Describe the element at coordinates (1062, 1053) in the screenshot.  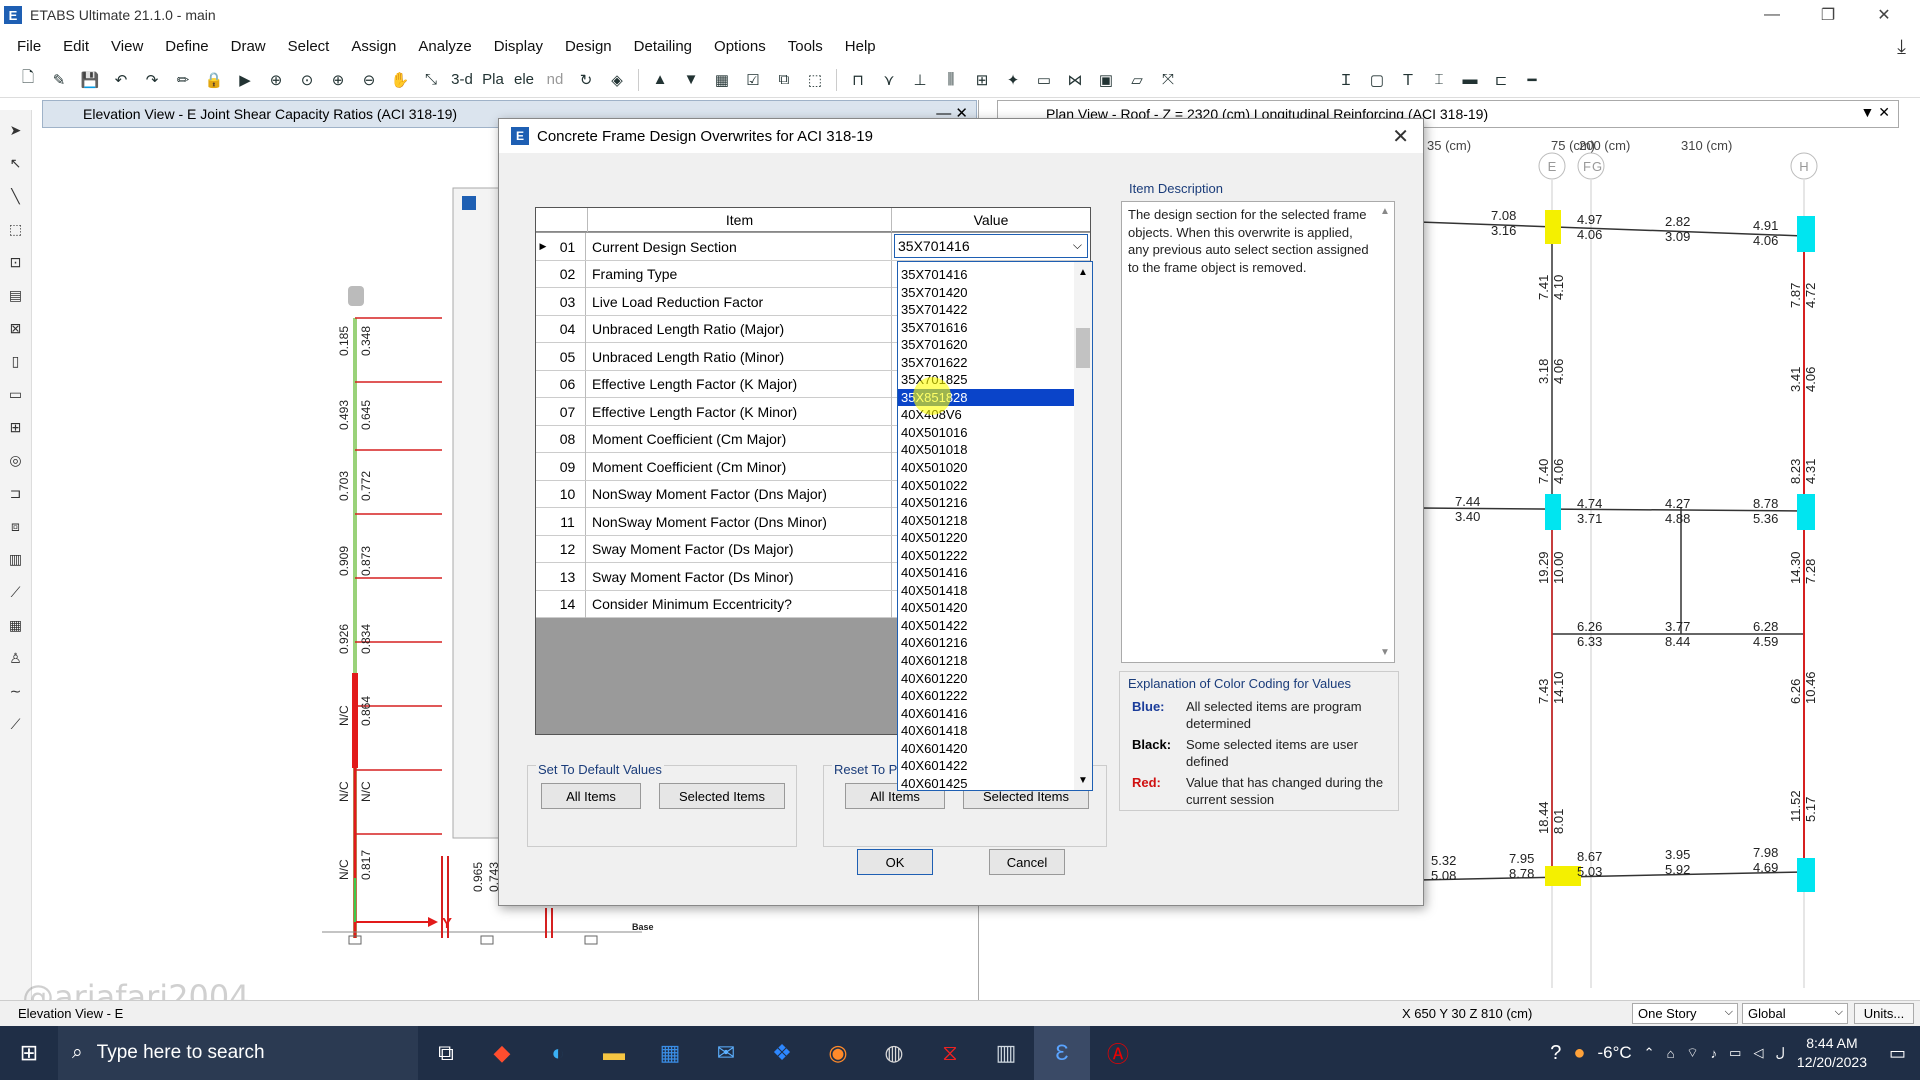
I see `etabs-taskbar-icon: Ɛ` at that location.